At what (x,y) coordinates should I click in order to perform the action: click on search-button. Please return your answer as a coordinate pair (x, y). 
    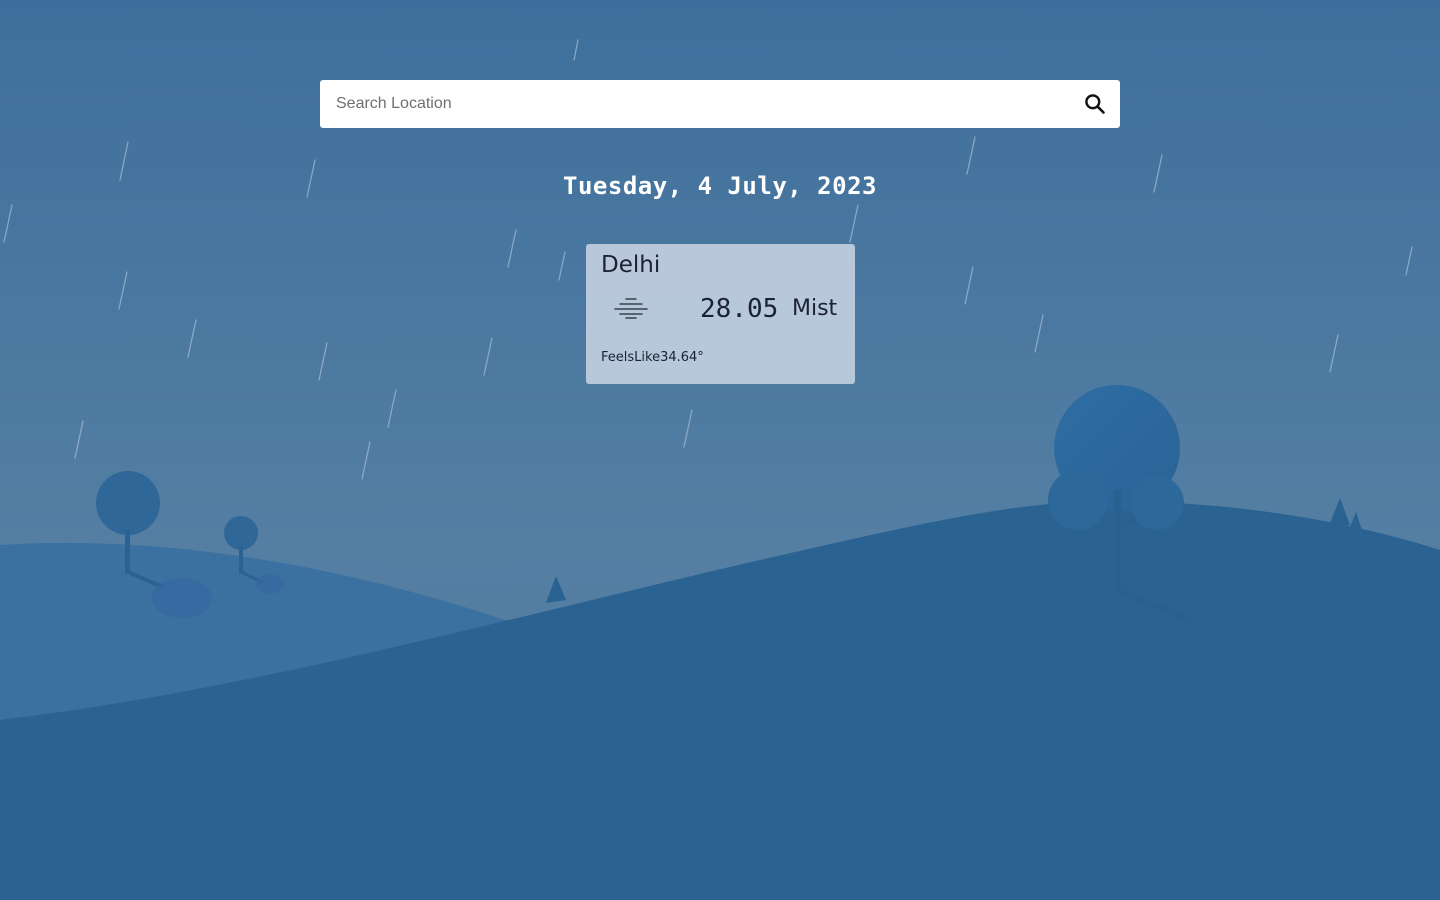
    Looking at the image, I should click on (1095, 104).